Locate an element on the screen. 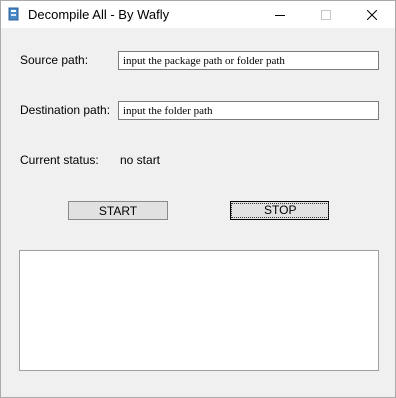 This screenshot has width=396, height=398. source-path-input is located at coordinates (248, 60).